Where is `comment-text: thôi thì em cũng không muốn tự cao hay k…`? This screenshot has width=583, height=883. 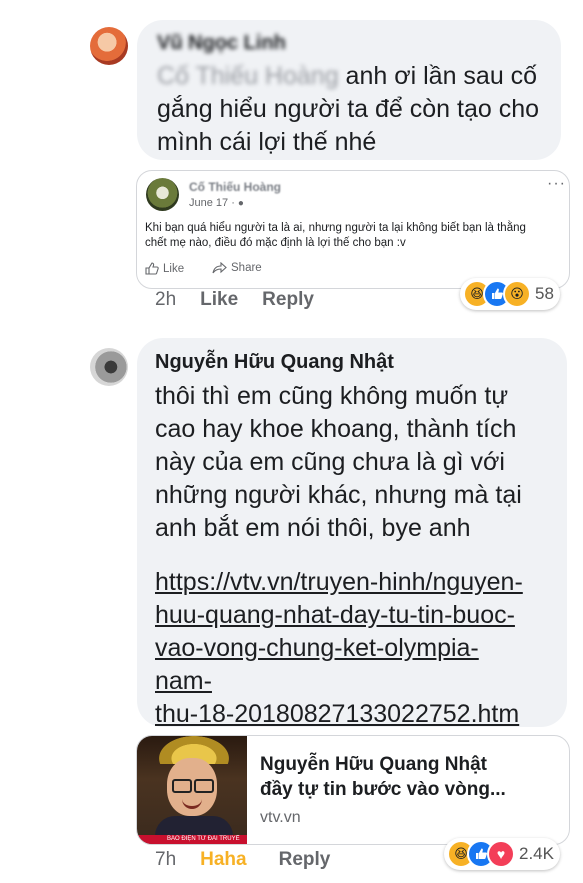
comment-text: thôi thì em cũng không muốn tự cao hay k… is located at coordinates (338, 462).